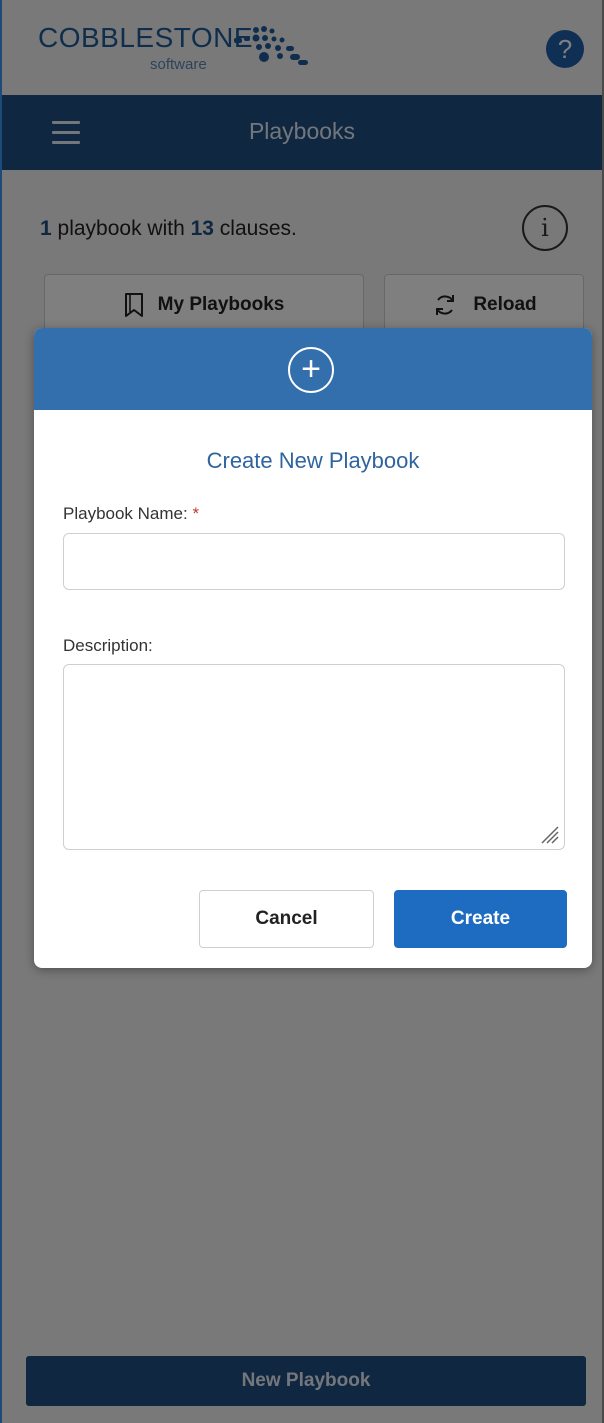 This screenshot has width=604, height=1423. I want to click on playbook-name-label-text: Playbook Name:, so click(125, 513).